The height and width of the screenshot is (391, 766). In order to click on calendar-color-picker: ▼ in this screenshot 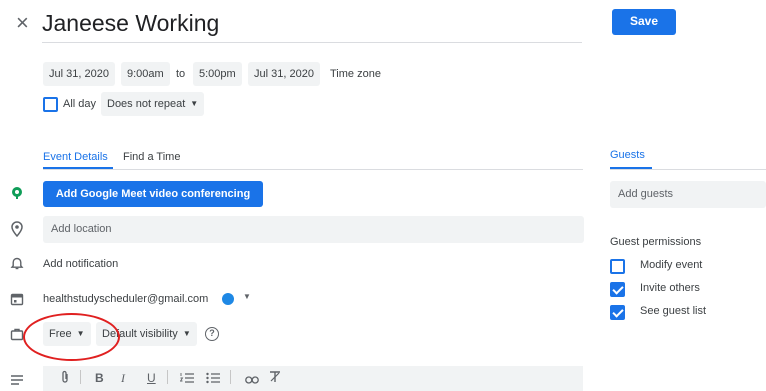, I will do `click(238, 299)`.